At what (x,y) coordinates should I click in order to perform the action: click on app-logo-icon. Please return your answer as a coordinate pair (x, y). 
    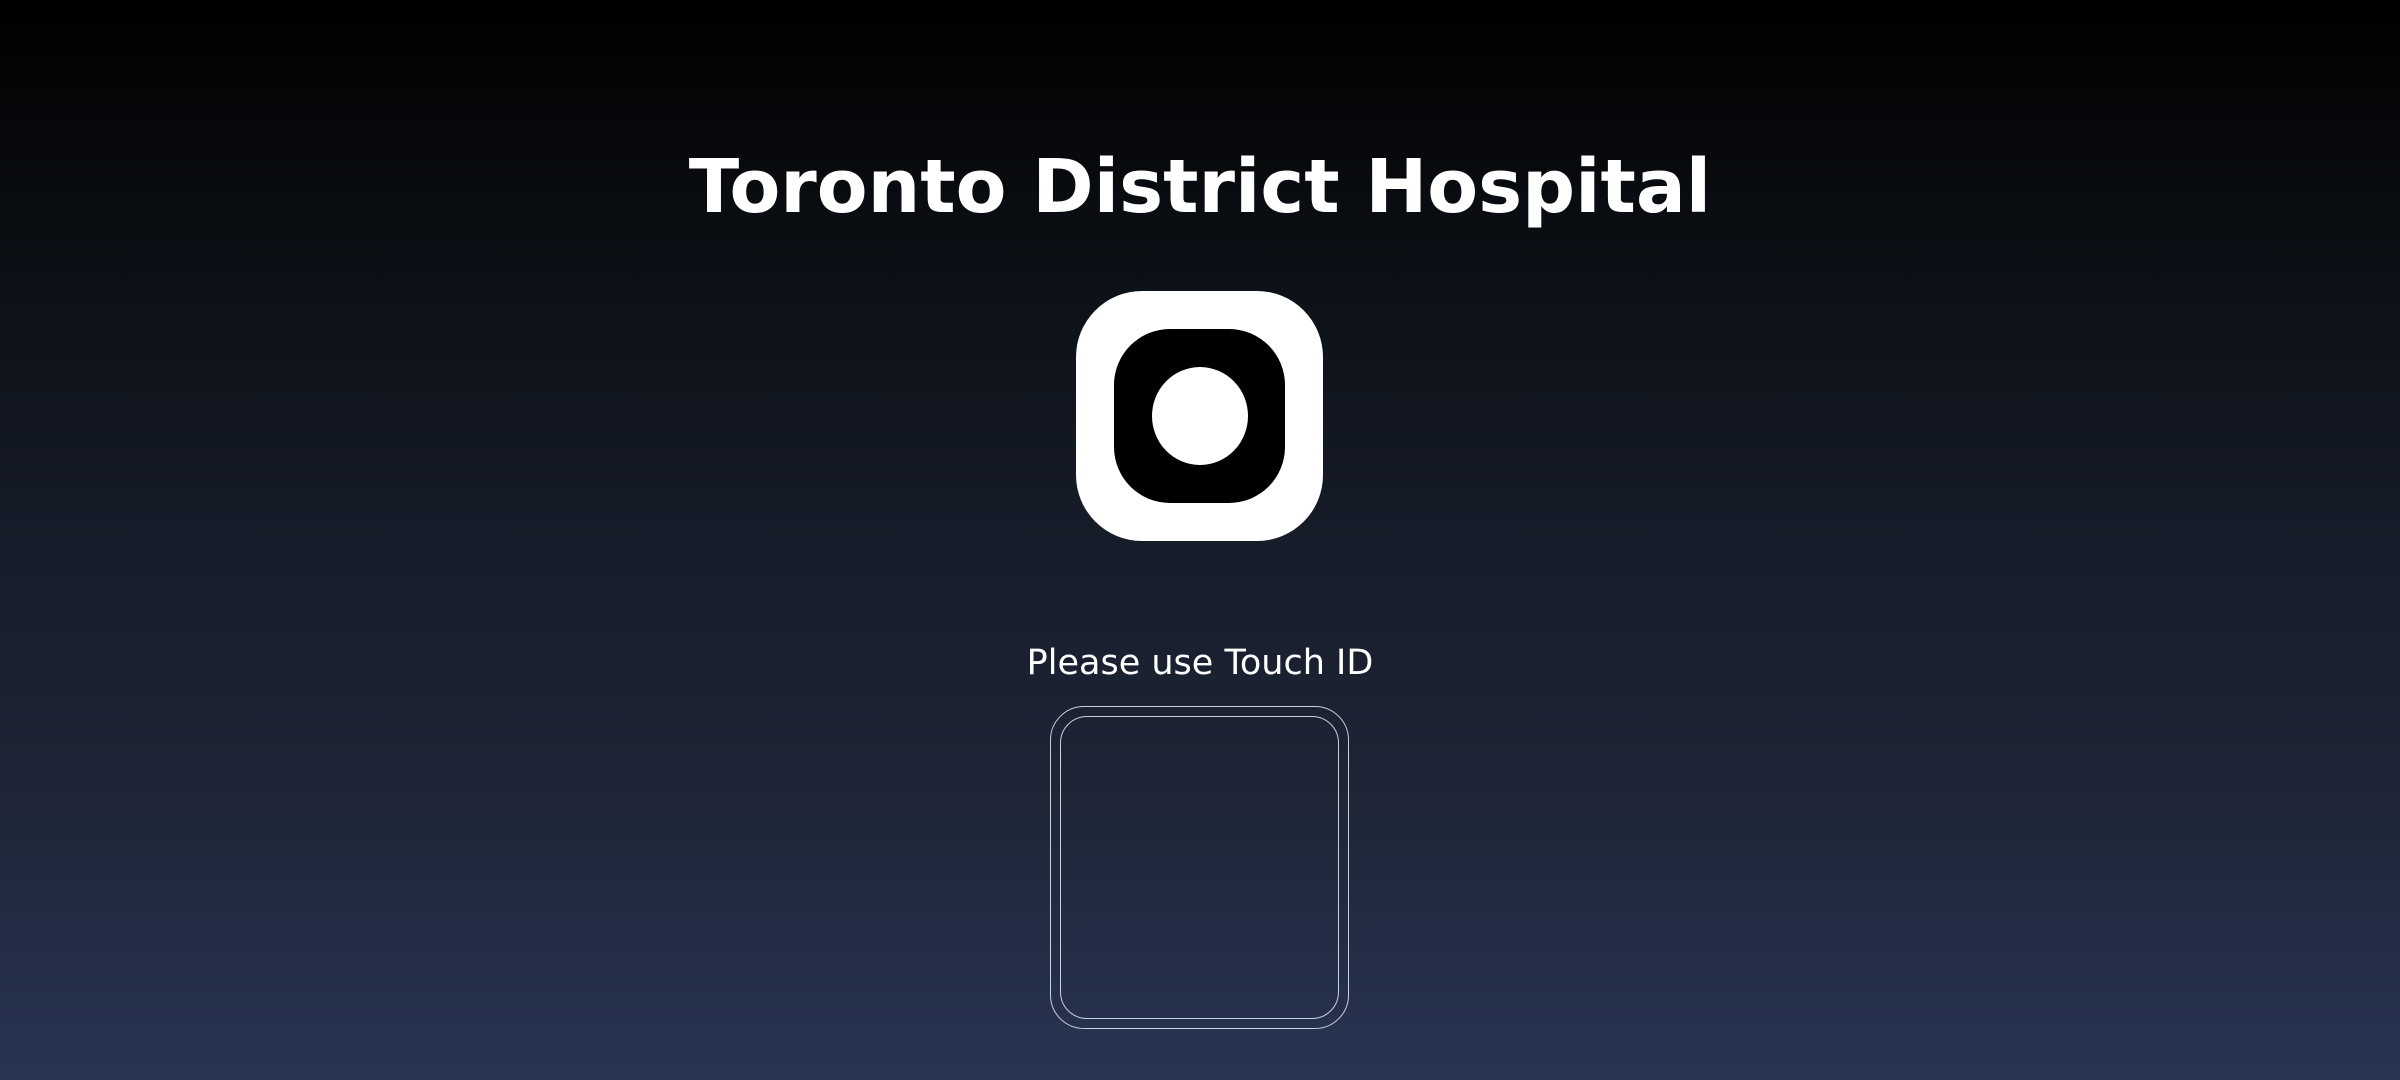
    Looking at the image, I should click on (1199, 416).